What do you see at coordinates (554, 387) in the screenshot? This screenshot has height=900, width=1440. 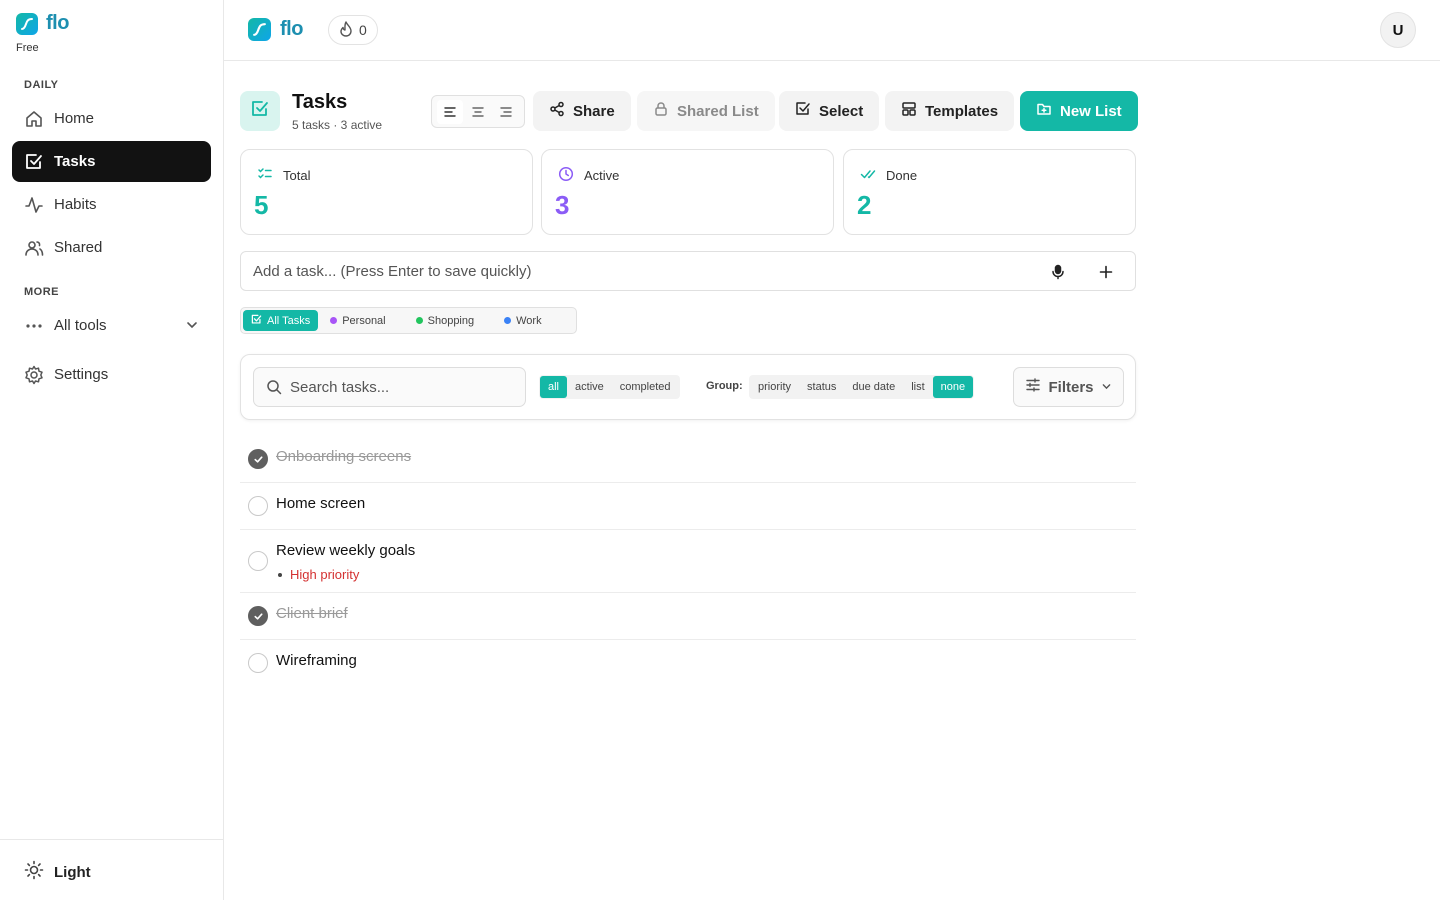 I see `status-filter-all: all` at bounding box center [554, 387].